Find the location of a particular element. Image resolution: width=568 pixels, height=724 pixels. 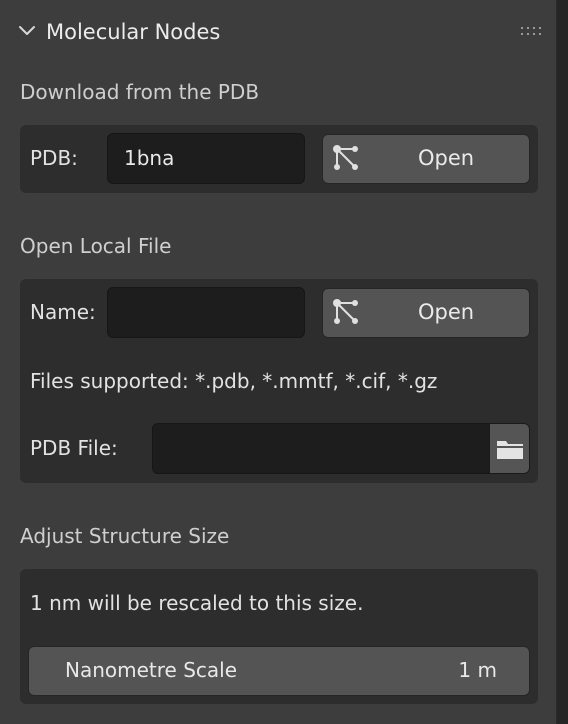

pdb-label: PDB: is located at coordinates (54, 158).